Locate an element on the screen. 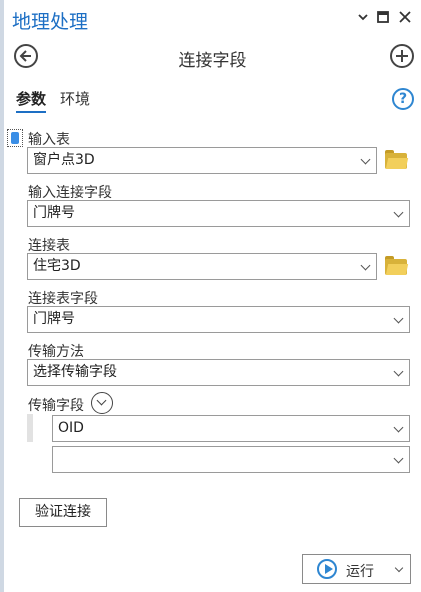  input-table-value: 窗户点3D is located at coordinates (64, 160).